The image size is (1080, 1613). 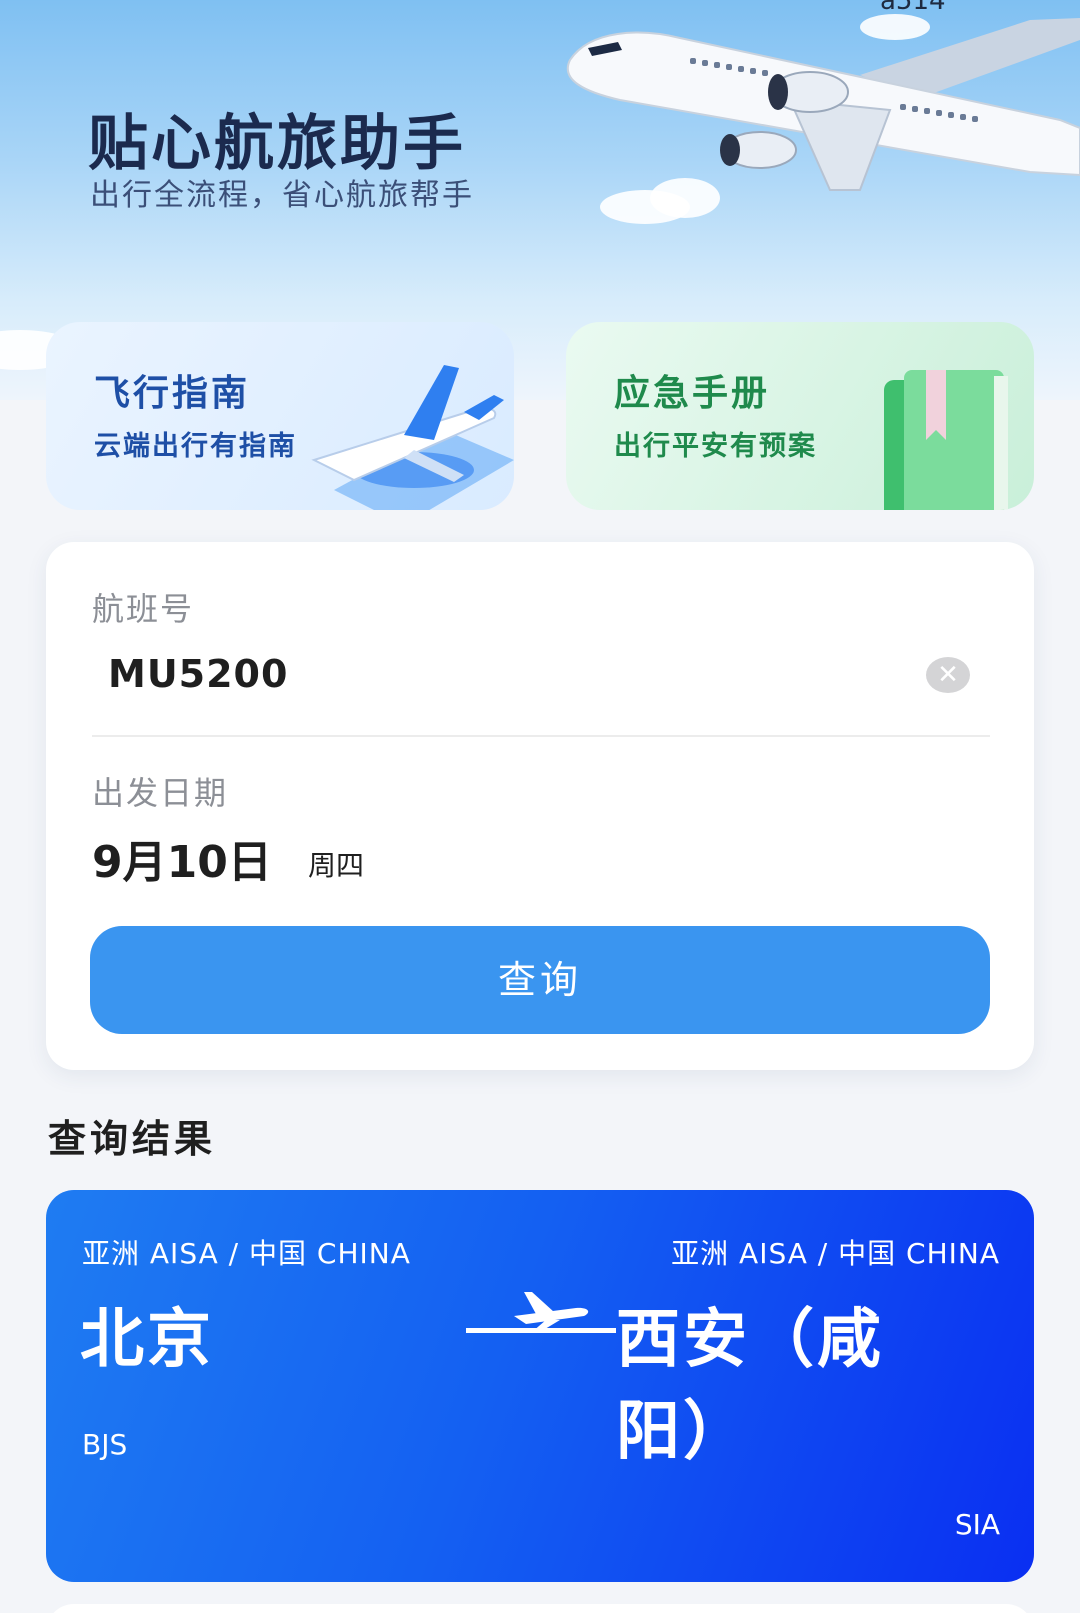 What do you see at coordinates (277, 144) in the screenshot?
I see `hero-title: 贴心航旅助手` at bounding box center [277, 144].